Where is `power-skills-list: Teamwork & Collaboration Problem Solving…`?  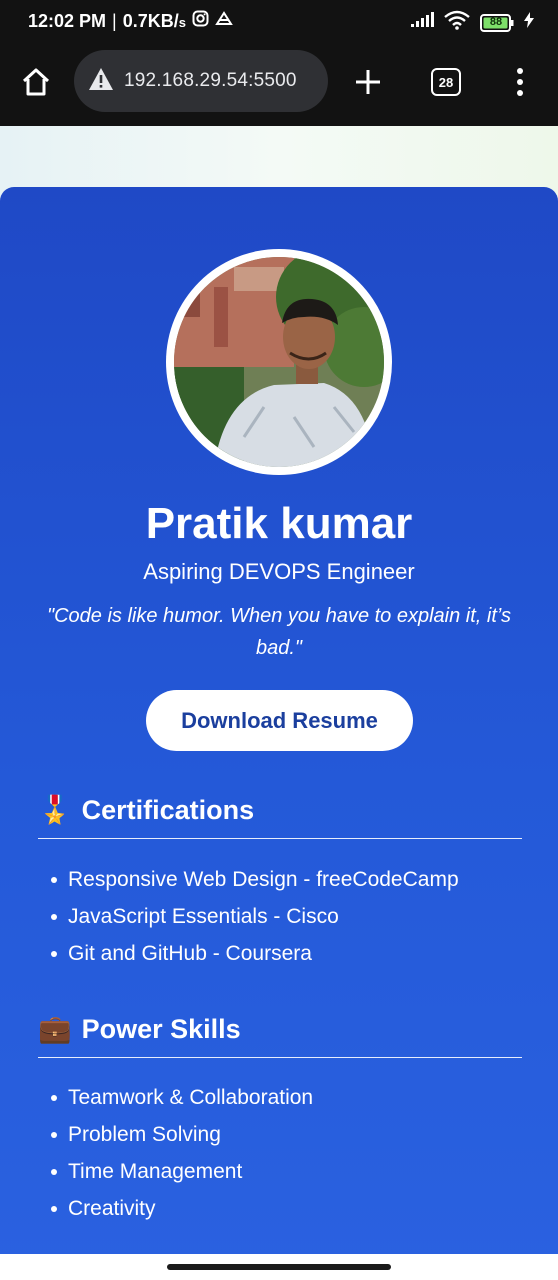 power-skills-list: Teamwork & Collaboration Problem Solving… is located at coordinates (180, 1153).